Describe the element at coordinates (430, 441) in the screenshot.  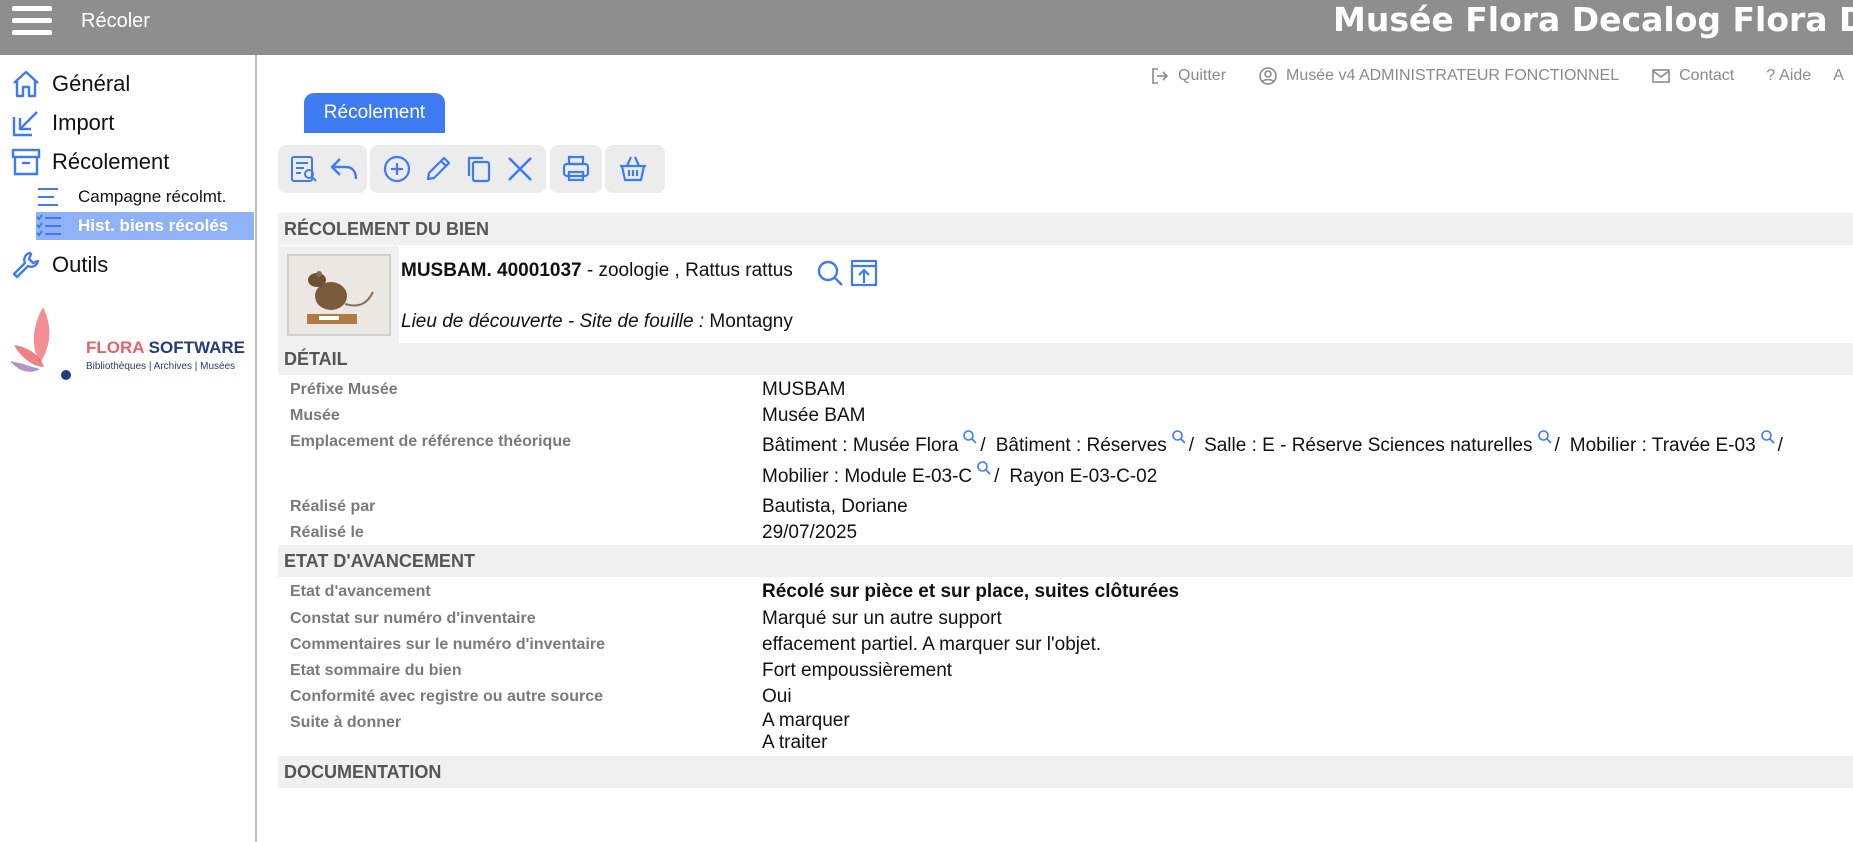
I see `field-label-location: Emplacement de référence théorique` at that location.